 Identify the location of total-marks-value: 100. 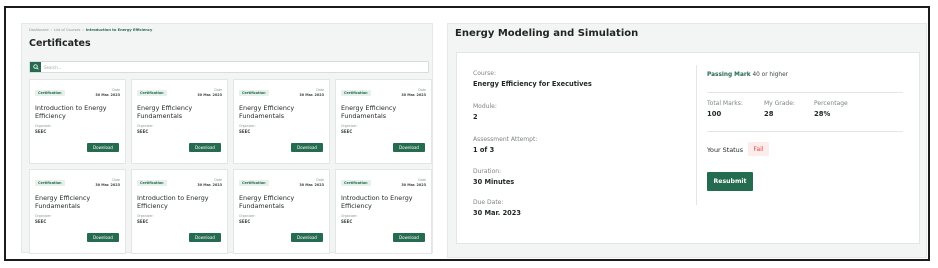
(714, 114).